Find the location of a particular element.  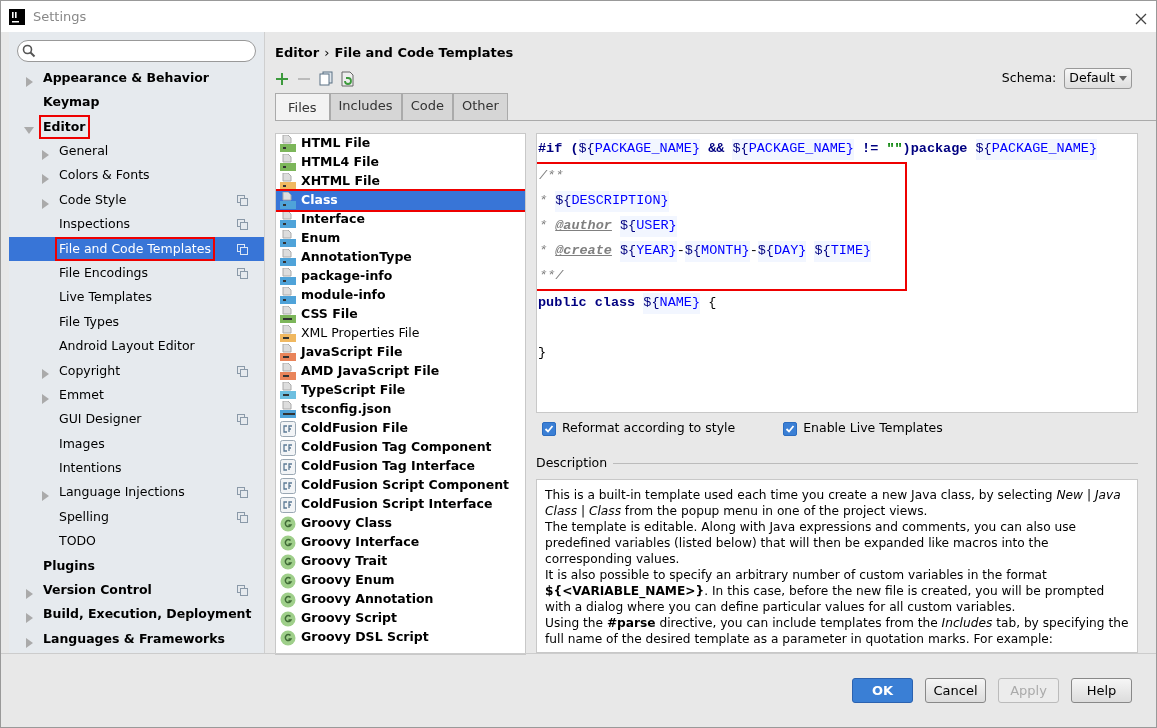

checkbox-option: Reformat according to style is located at coordinates (639, 428).